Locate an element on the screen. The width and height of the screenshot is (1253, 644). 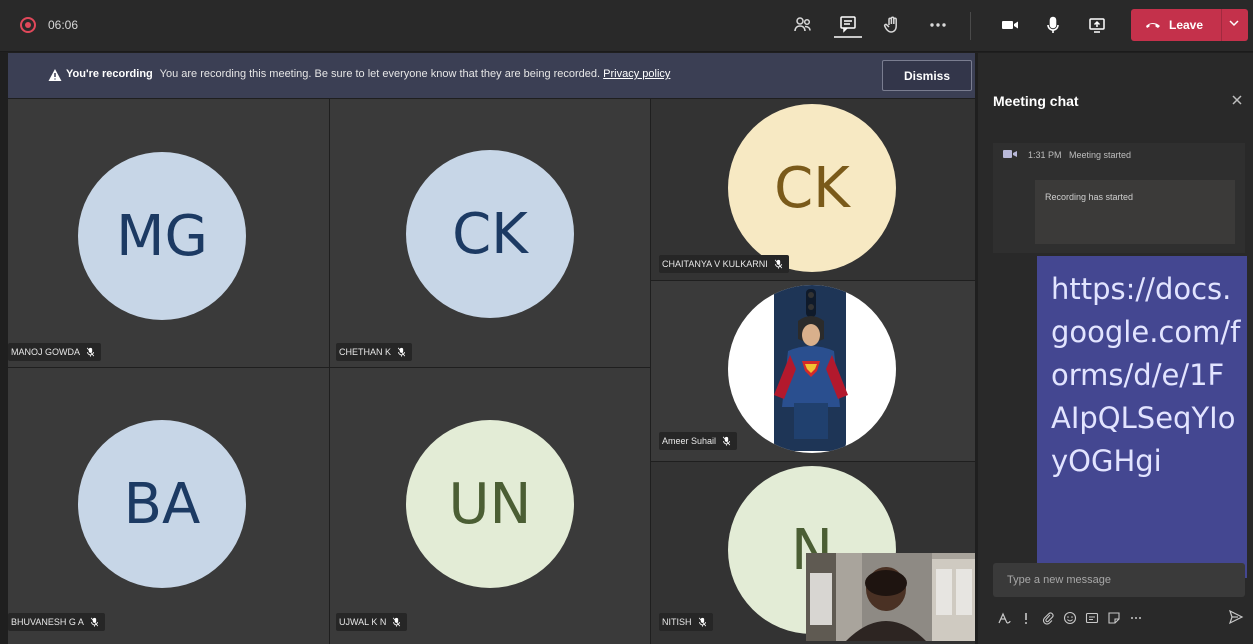
camera-icon is located at coordinates (1010, 25).